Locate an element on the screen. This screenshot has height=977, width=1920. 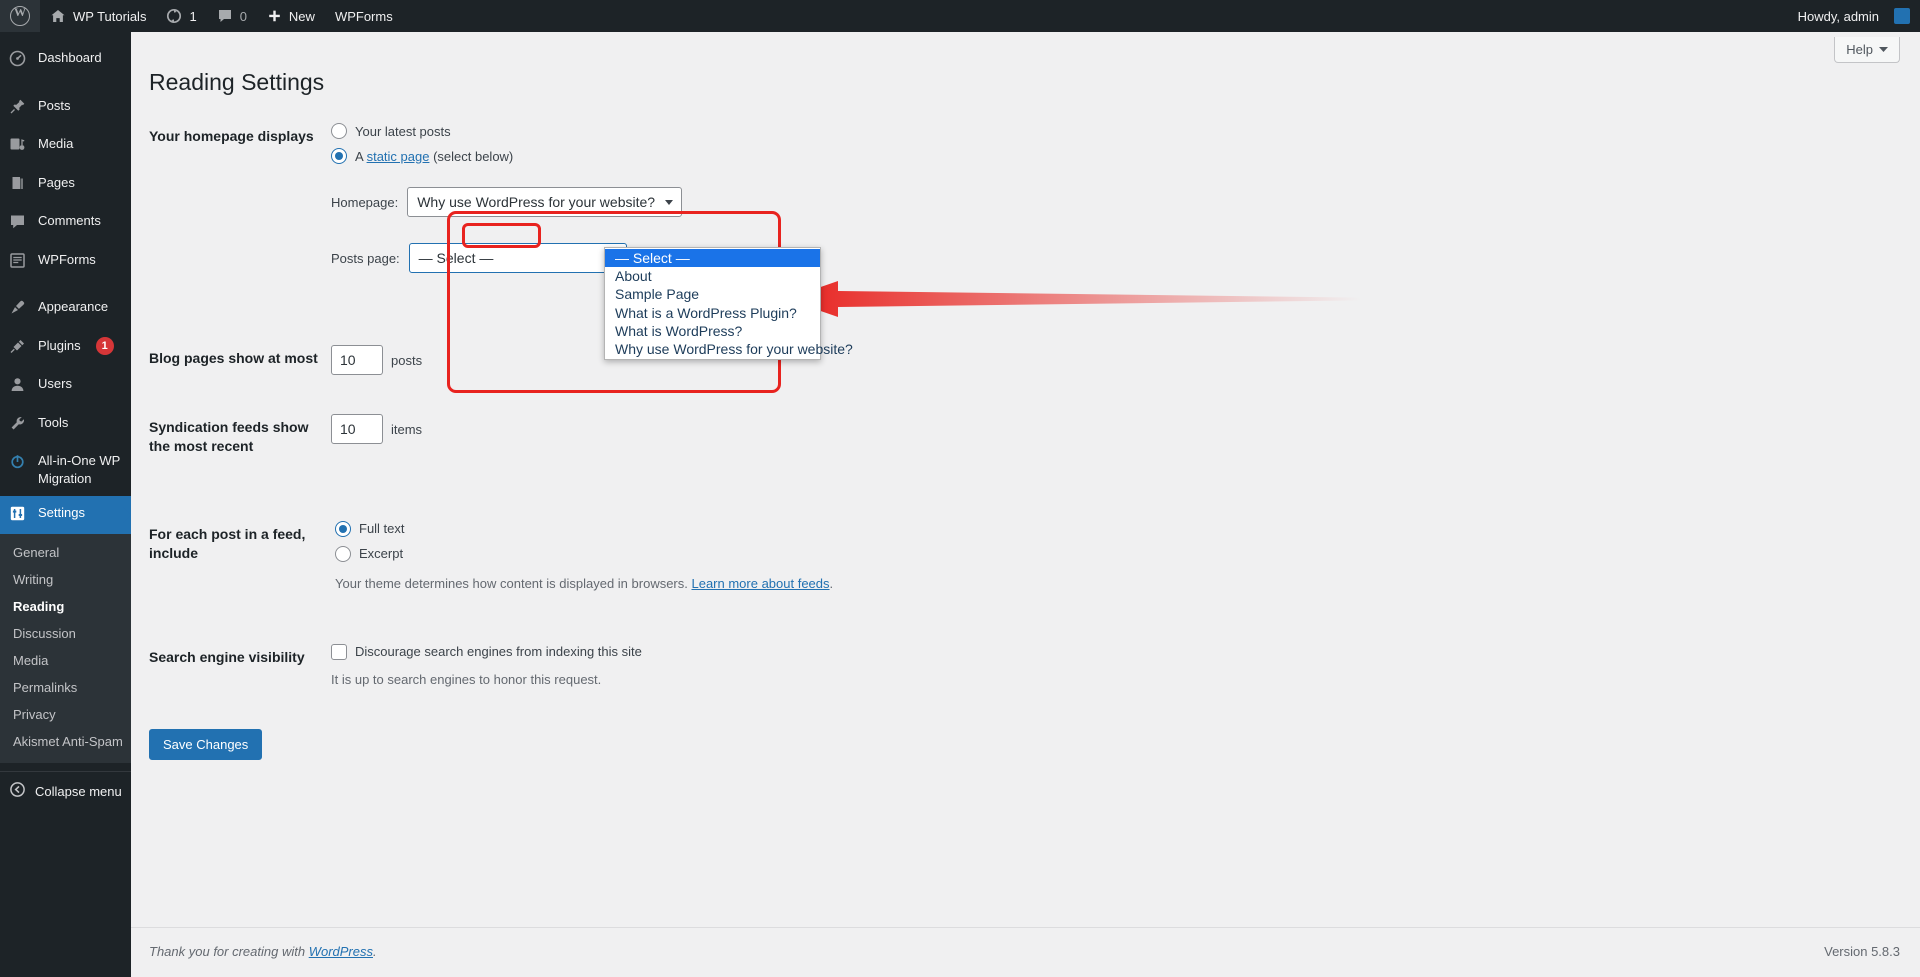
dropdown-option: Why use WordPress for your website? is located at coordinates (729, 349).